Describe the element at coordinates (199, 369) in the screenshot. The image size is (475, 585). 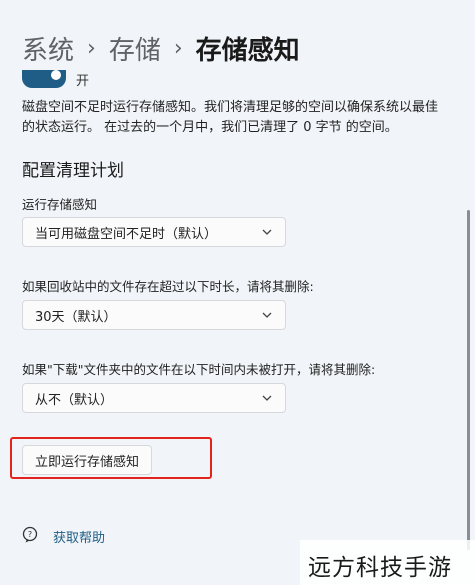
I see `downloads-folder-label: 如果"下载"文件夹中的文件在以下时间内未被打开，请将其删除:` at that location.